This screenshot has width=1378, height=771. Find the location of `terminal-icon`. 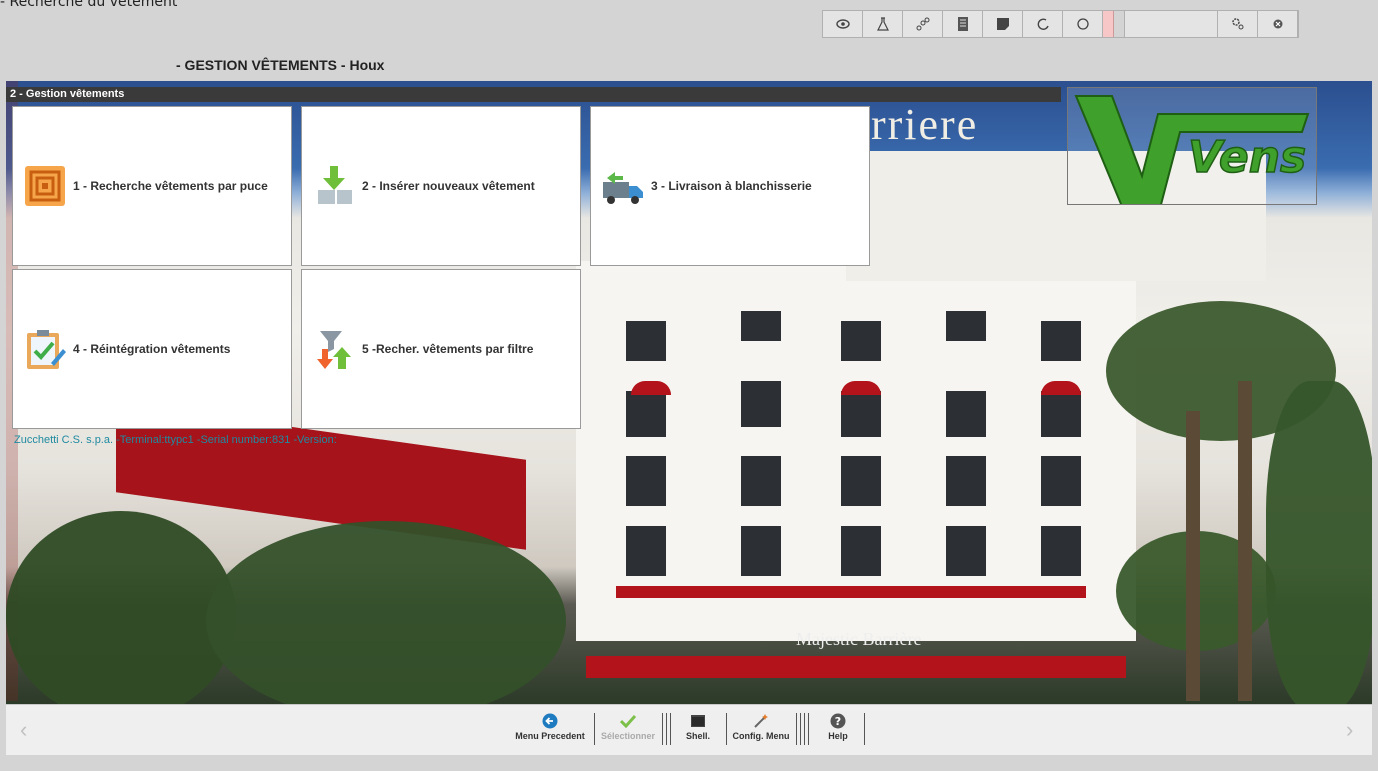

terminal-icon is located at coordinates (698, 721).